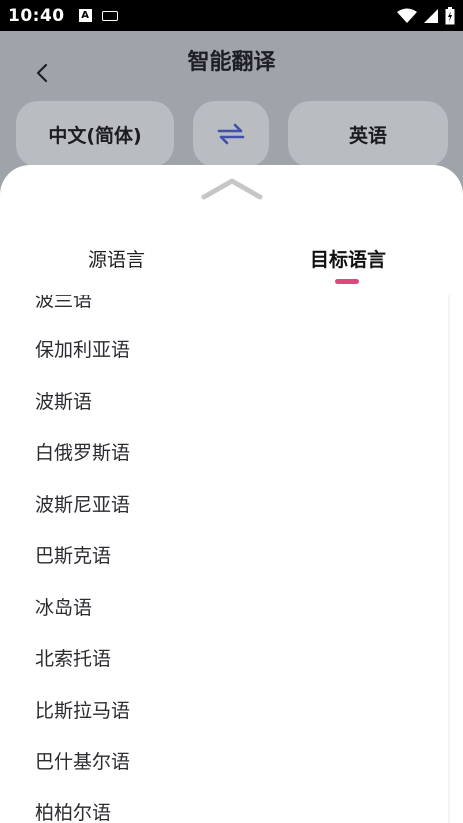 Image resolution: width=463 pixels, height=823 pixels. I want to click on swap-arrows-icon, so click(231, 134).